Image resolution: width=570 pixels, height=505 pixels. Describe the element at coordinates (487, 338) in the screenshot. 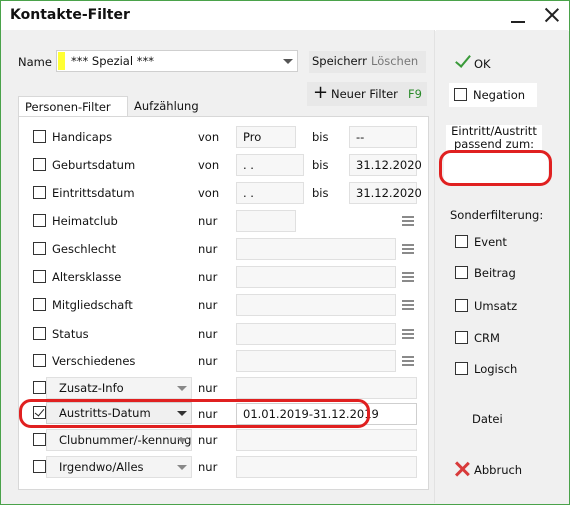

I see `sonder-item-crm: CRM` at that location.